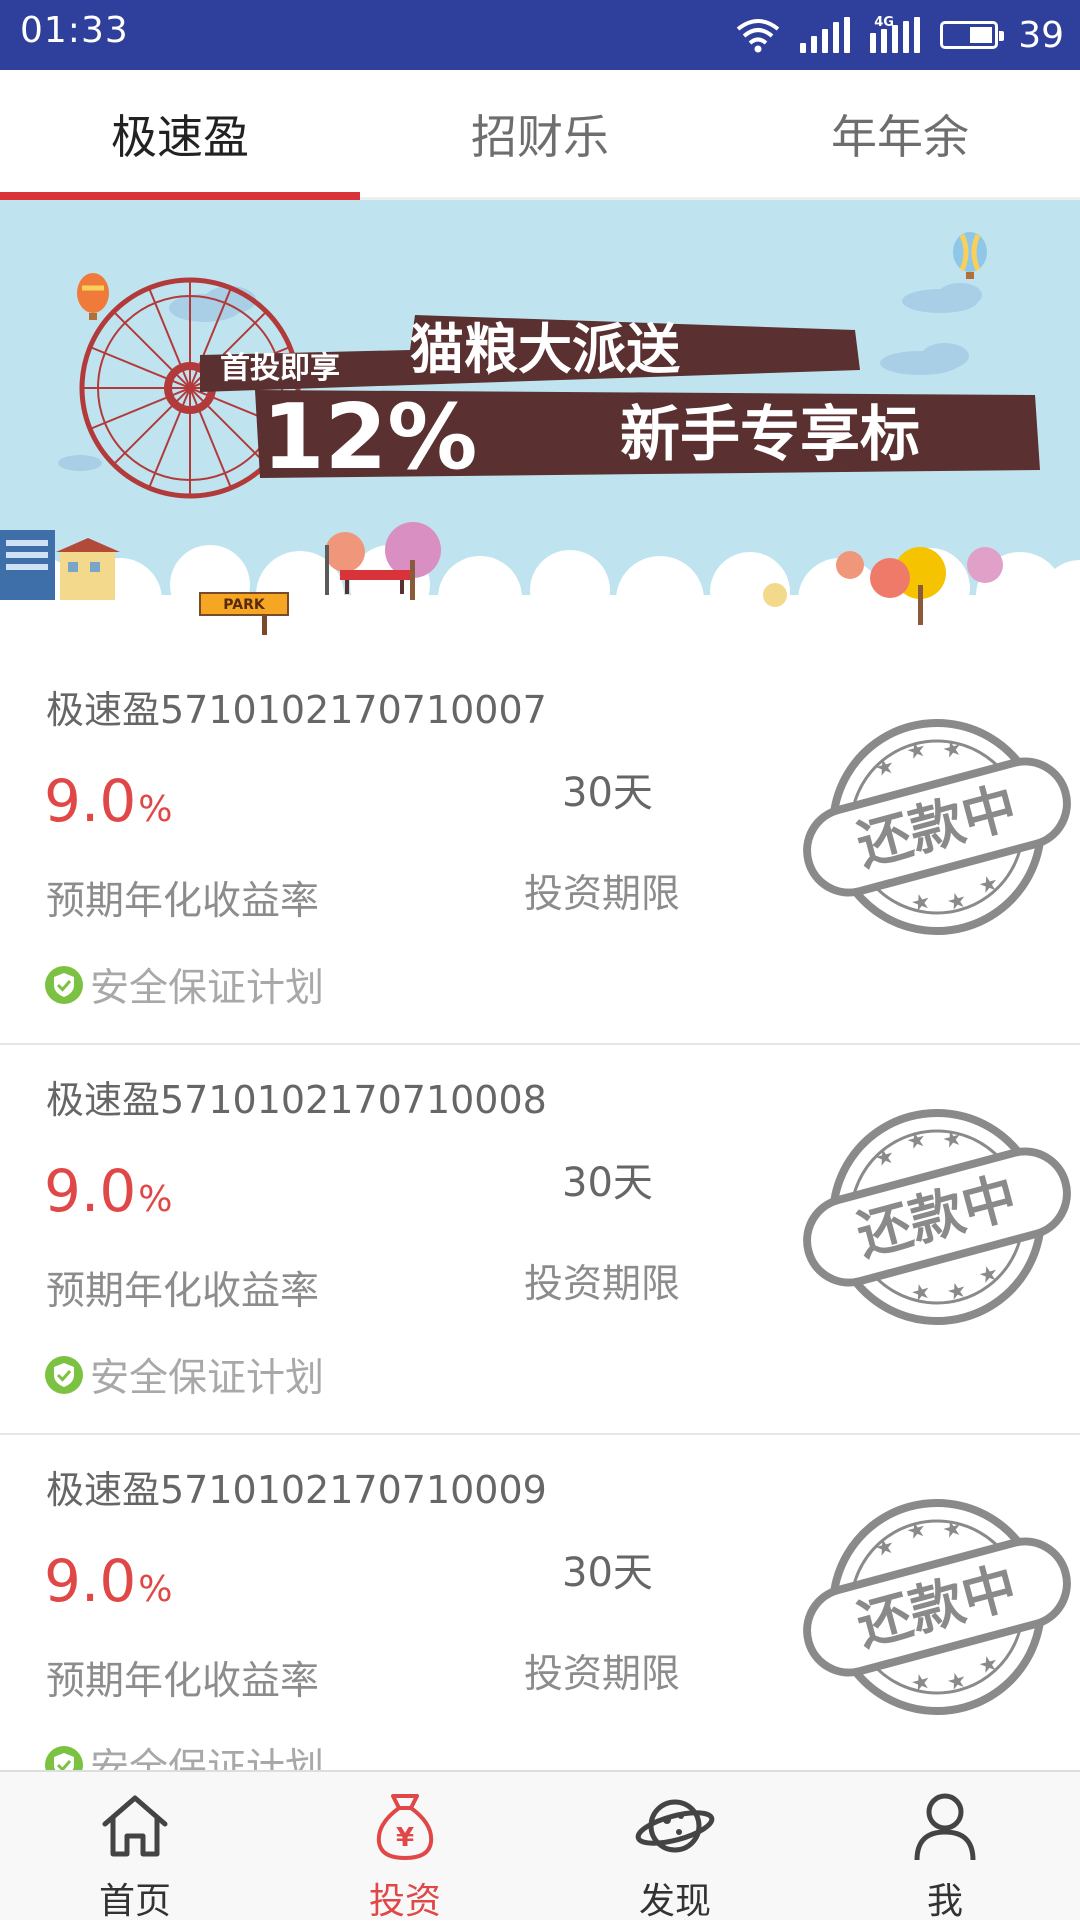  I want to click on tab-indicator, so click(180, 196).